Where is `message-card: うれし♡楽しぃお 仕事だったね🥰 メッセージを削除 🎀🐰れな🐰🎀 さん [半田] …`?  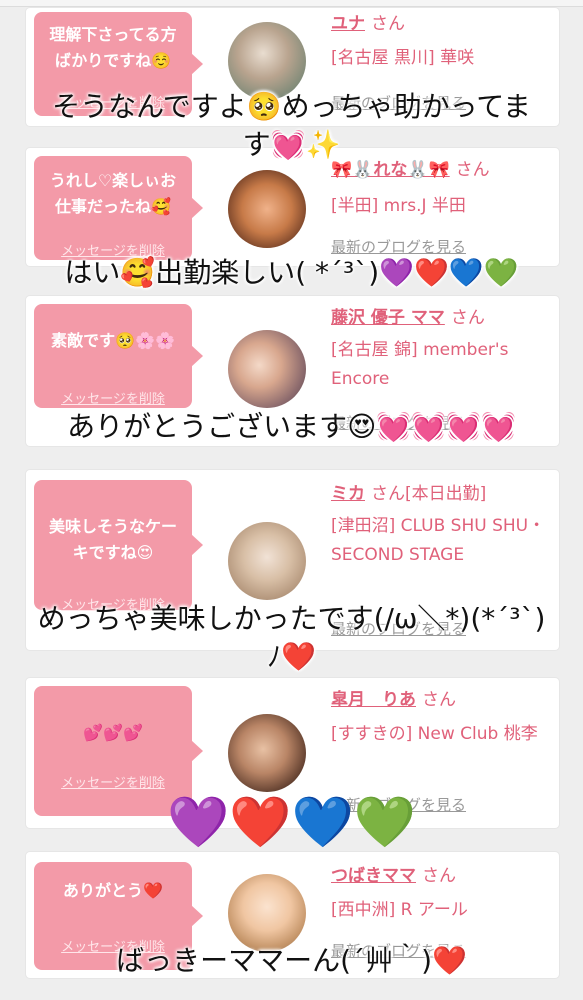 message-card: うれし♡楽しぃお 仕事だったね🥰 メッセージを削除 🎀🐰れな🐰🎀 さん [半田] … is located at coordinates (292, 207).